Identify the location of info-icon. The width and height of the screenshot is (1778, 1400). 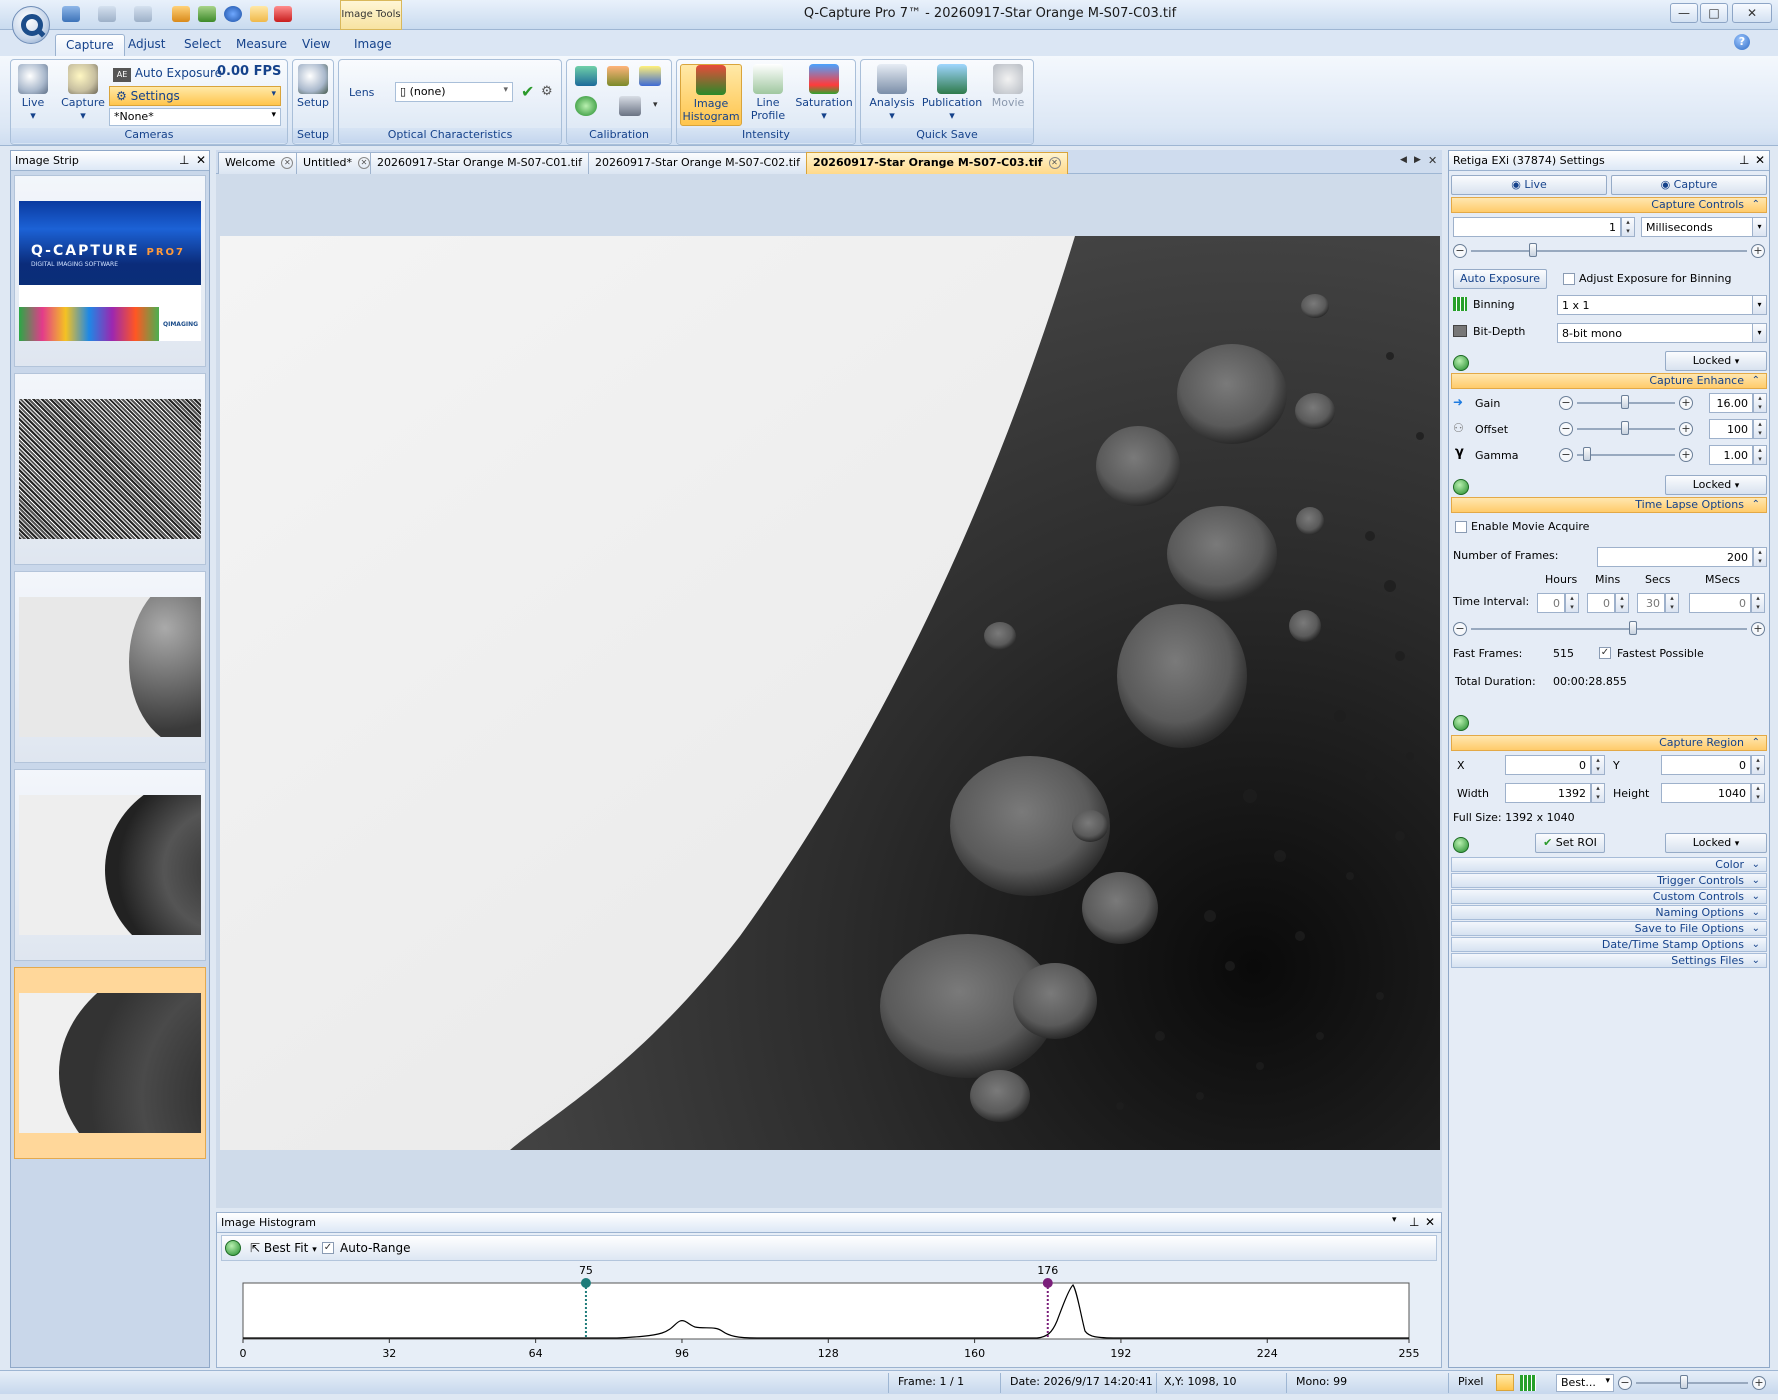
(233, 14).